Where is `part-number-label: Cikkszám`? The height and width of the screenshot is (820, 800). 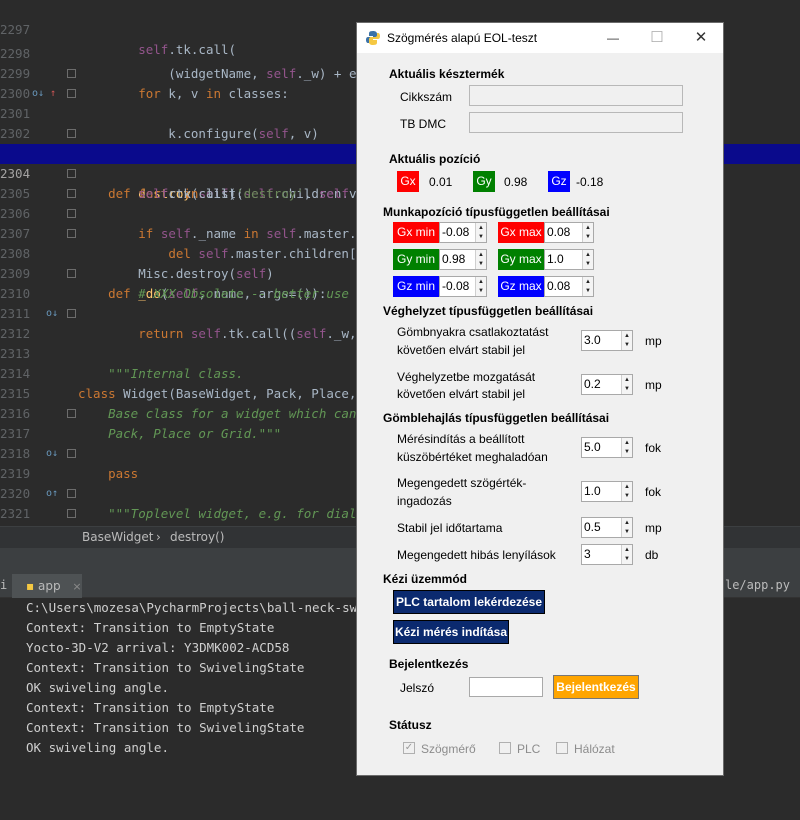 part-number-label: Cikkszám is located at coordinates (426, 97).